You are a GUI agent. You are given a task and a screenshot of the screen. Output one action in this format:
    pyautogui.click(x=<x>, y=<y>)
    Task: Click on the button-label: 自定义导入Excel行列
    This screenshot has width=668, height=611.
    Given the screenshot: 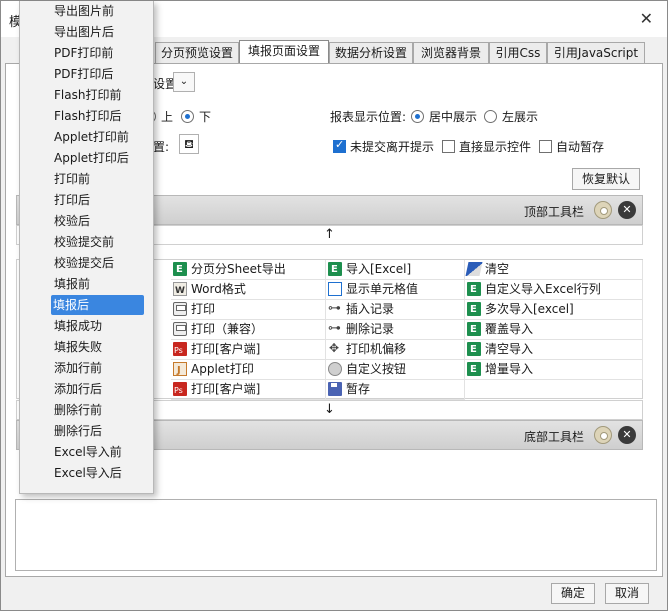 What is the action you would take?
    pyautogui.click(x=543, y=289)
    